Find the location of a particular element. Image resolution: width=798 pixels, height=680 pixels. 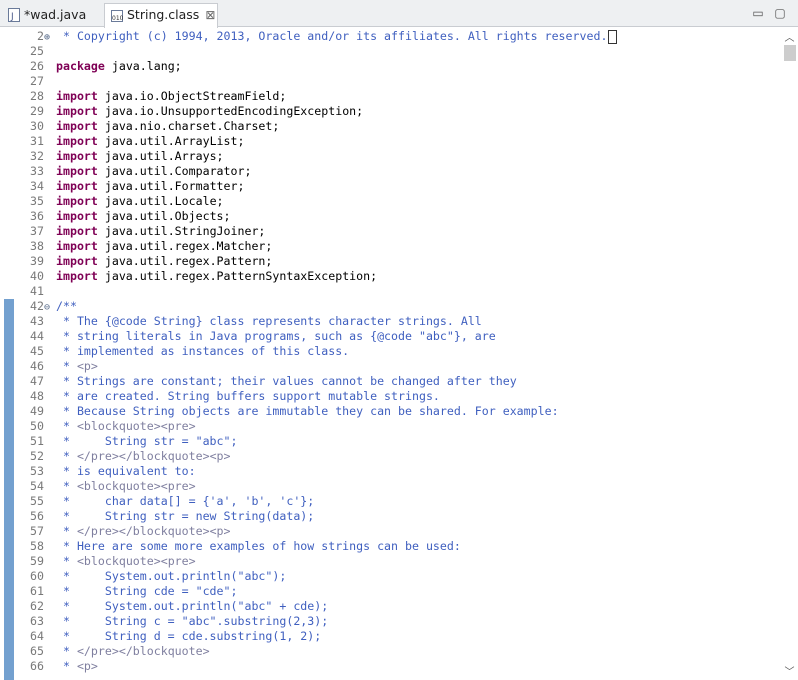

line-text: * </pre></blockquote> is located at coordinates (133, 651).